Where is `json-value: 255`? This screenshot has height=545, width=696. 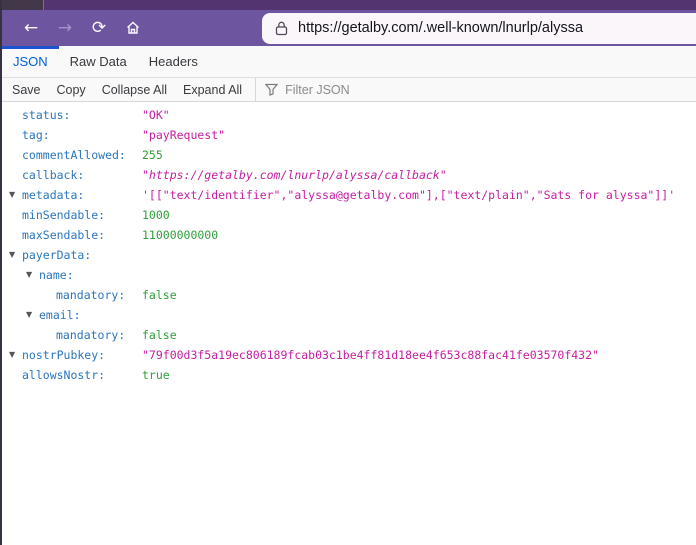 json-value: 255 is located at coordinates (152, 155).